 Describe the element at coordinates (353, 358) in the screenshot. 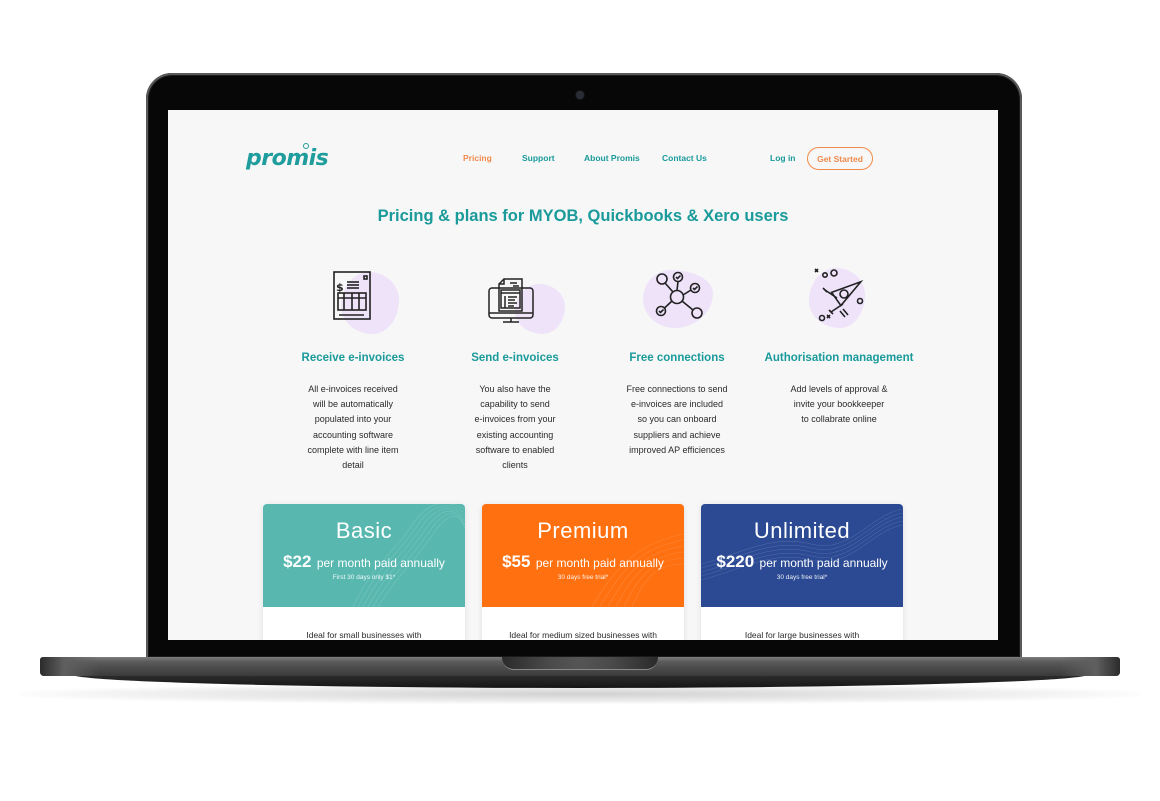

I see `feature-title: Receive e-invoices` at that location.